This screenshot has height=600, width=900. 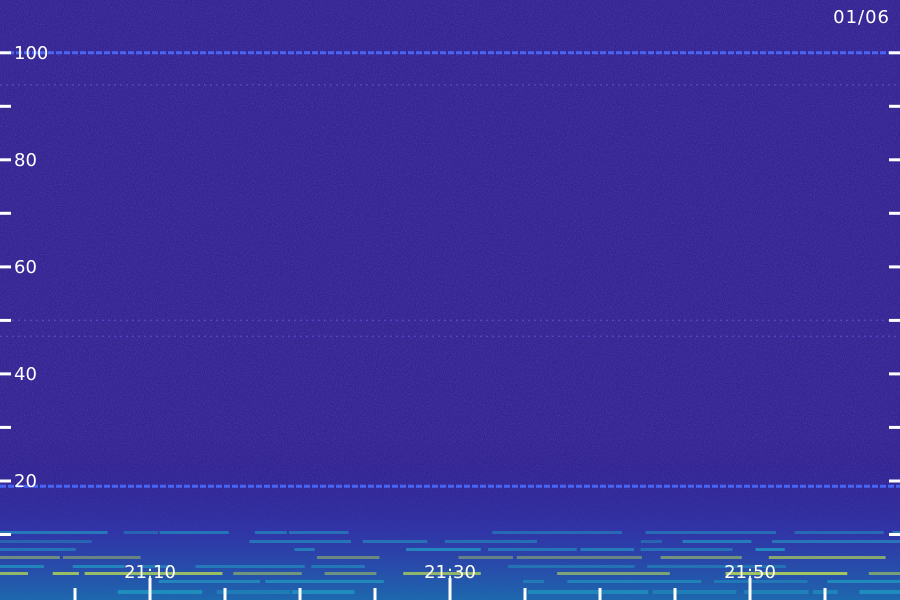 What do you see at coordinates (25, 267) in the screenshot?
I see `y-tick-label: 60` at bounding box center [25, 267].